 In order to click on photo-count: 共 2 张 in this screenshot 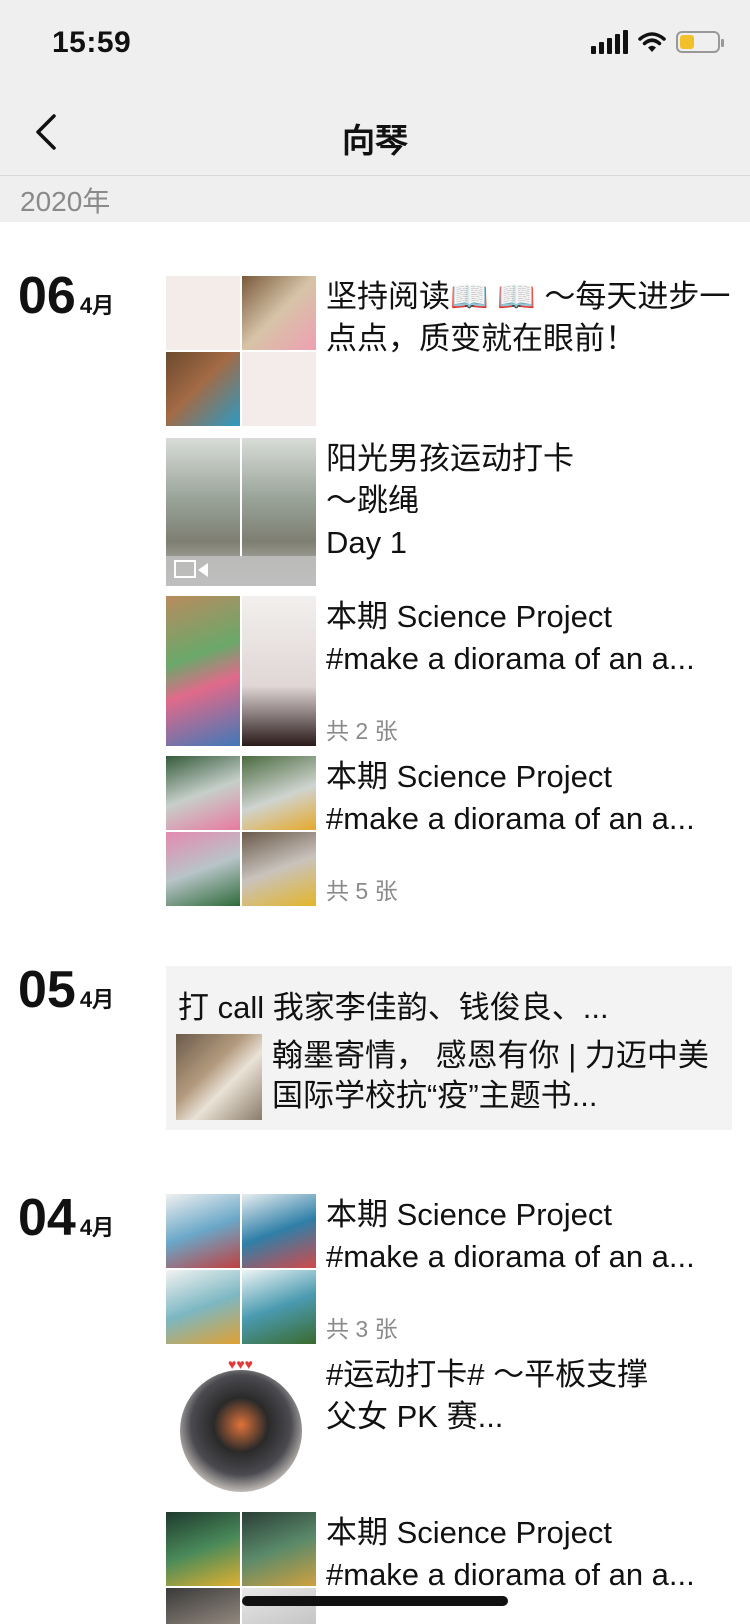, I will do `click(362, 731)`.